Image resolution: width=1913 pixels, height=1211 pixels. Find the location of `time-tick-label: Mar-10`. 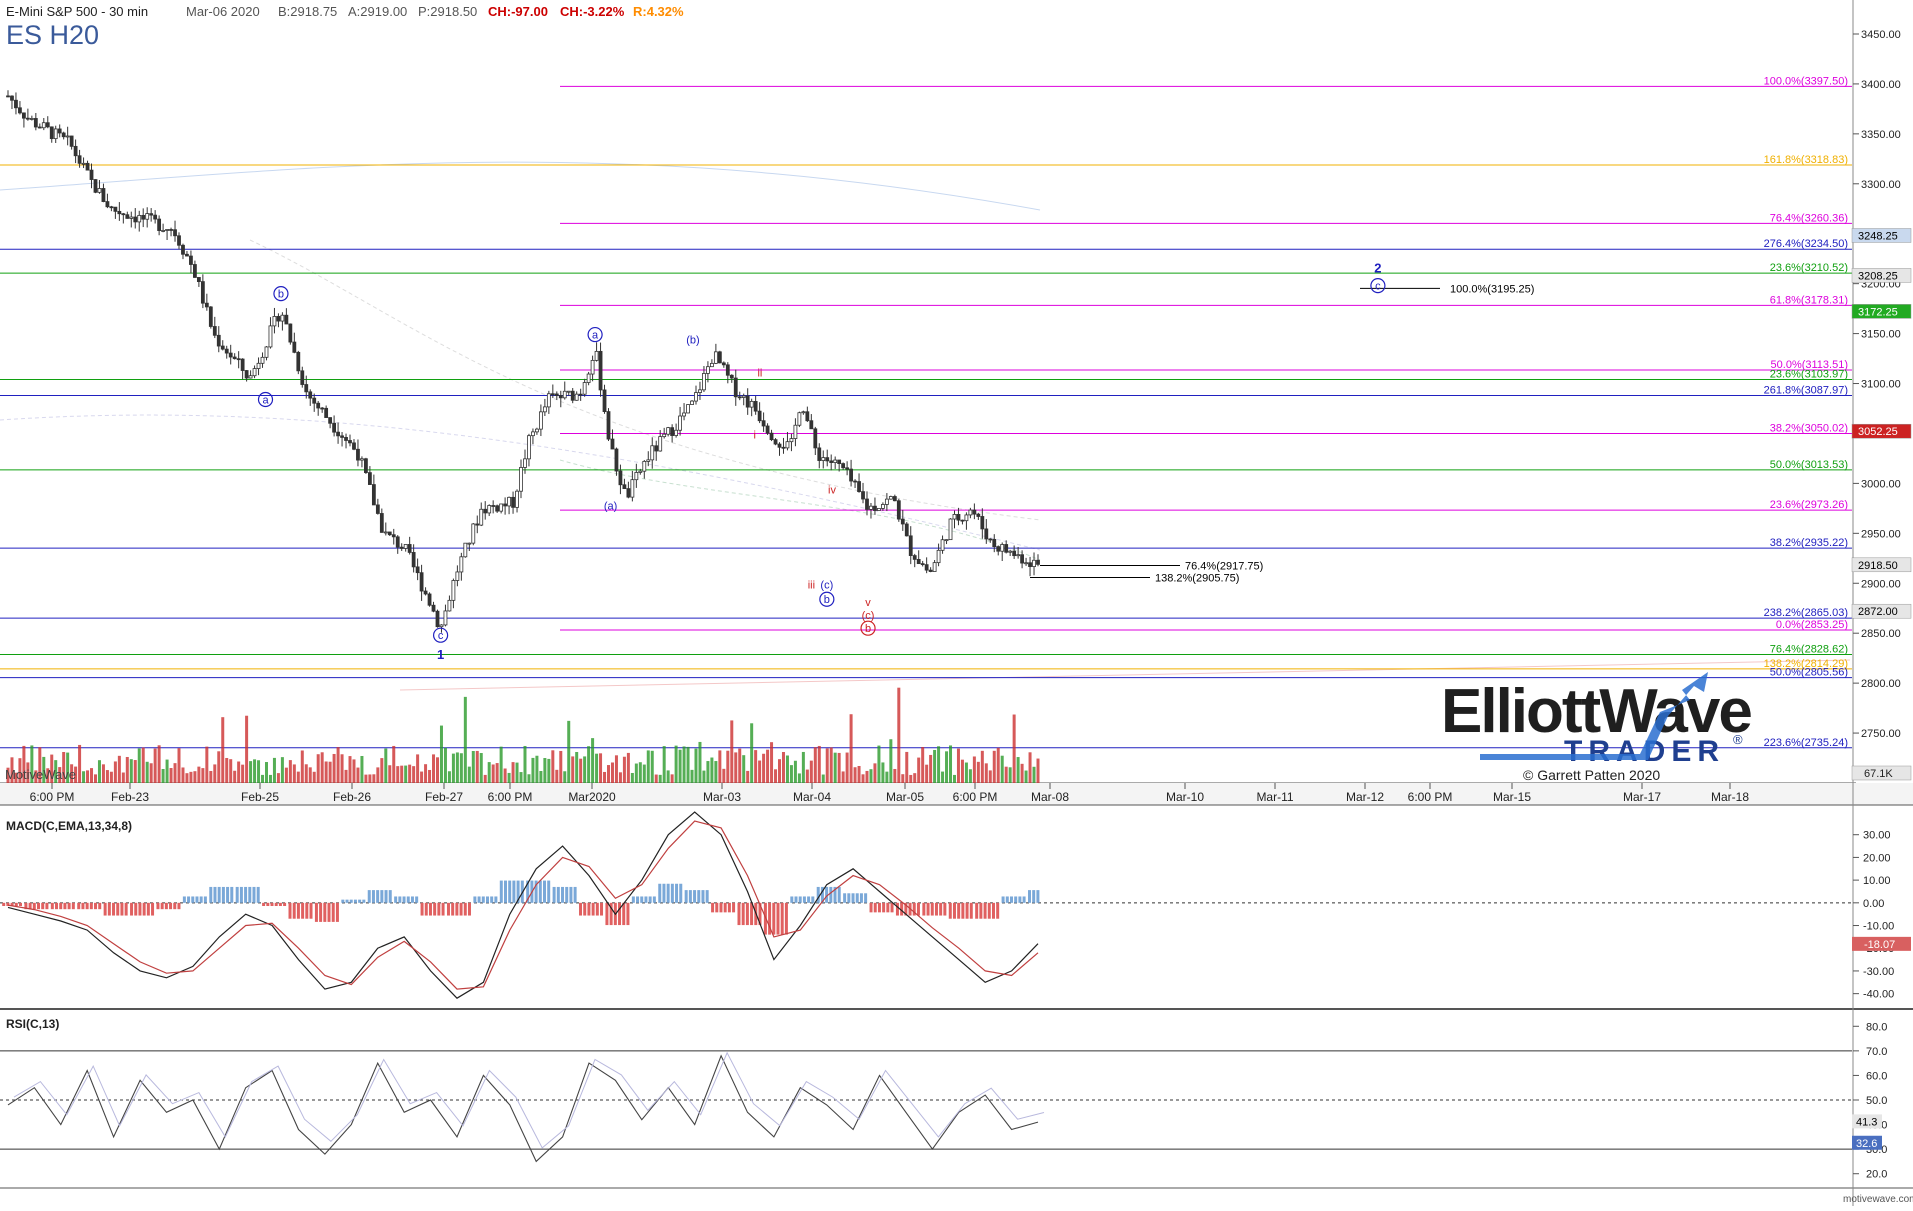

time-tick-label: Mar-10 is located at coordinates (1185, 797).